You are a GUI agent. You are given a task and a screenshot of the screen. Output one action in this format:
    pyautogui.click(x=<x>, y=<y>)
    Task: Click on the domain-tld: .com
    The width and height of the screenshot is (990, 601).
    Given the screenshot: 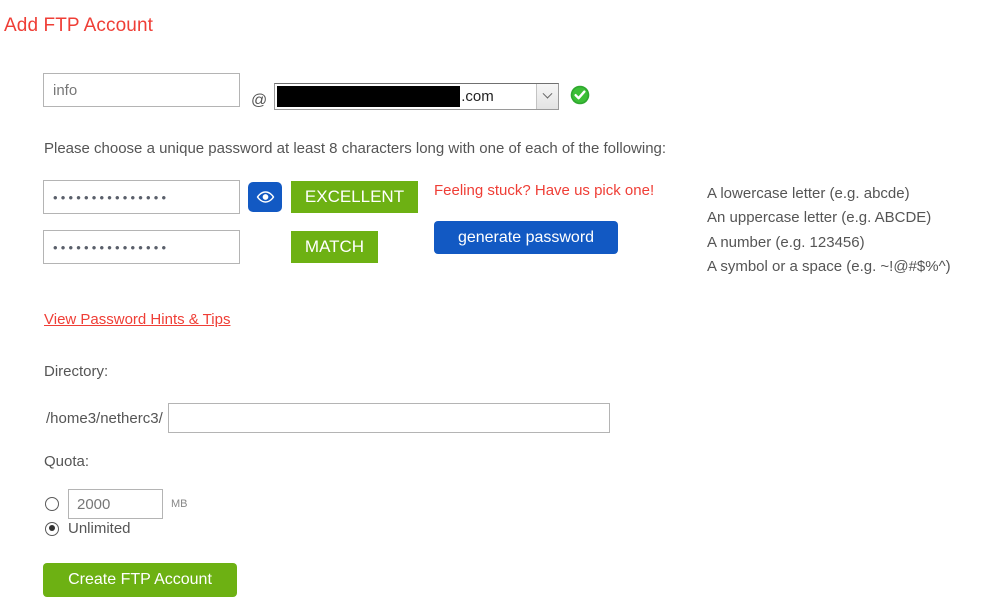 What is the action you would take?
    pyautogui.click(x=477, y=96)
    